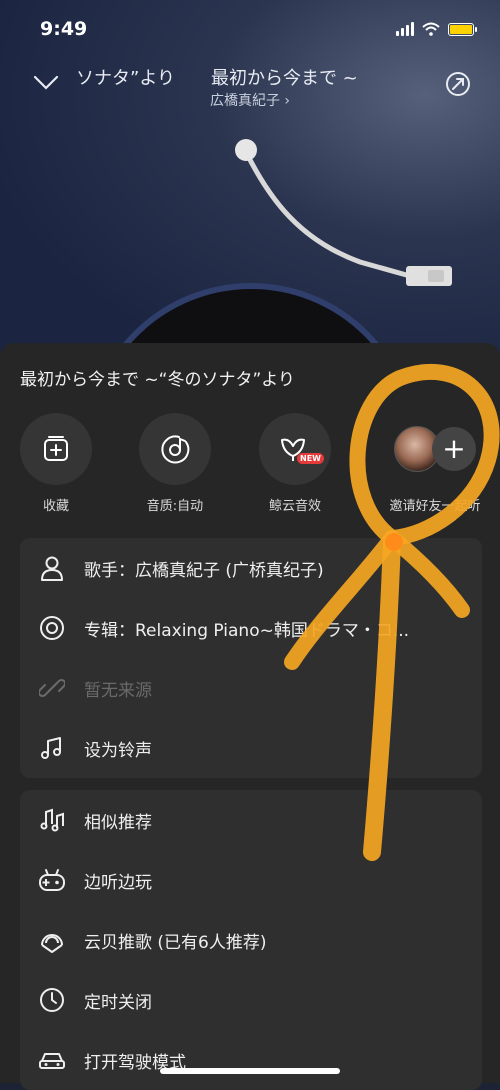 Image resolution: width=500 pixels, height=1090 pixels. Describe the element at coordinates (118, 750) in the screenshot. I see `ringtone-row-label: 设为铃声` at that location.